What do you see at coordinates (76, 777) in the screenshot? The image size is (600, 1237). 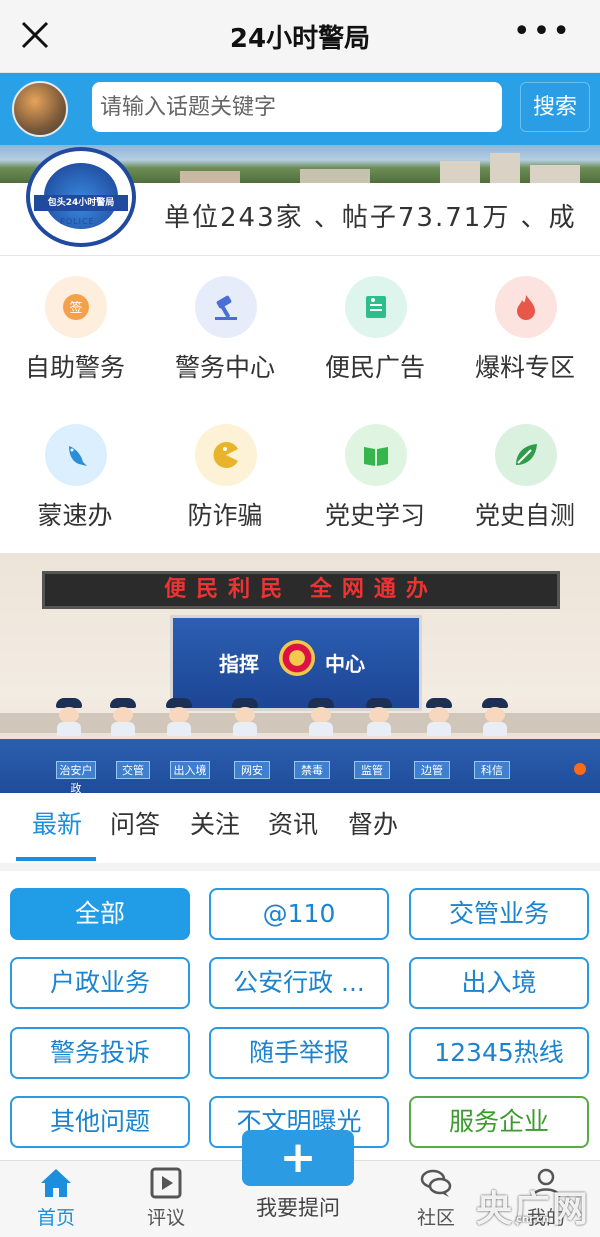 I see `desk-tag: 治安户政` at bounding box center [76, 777].